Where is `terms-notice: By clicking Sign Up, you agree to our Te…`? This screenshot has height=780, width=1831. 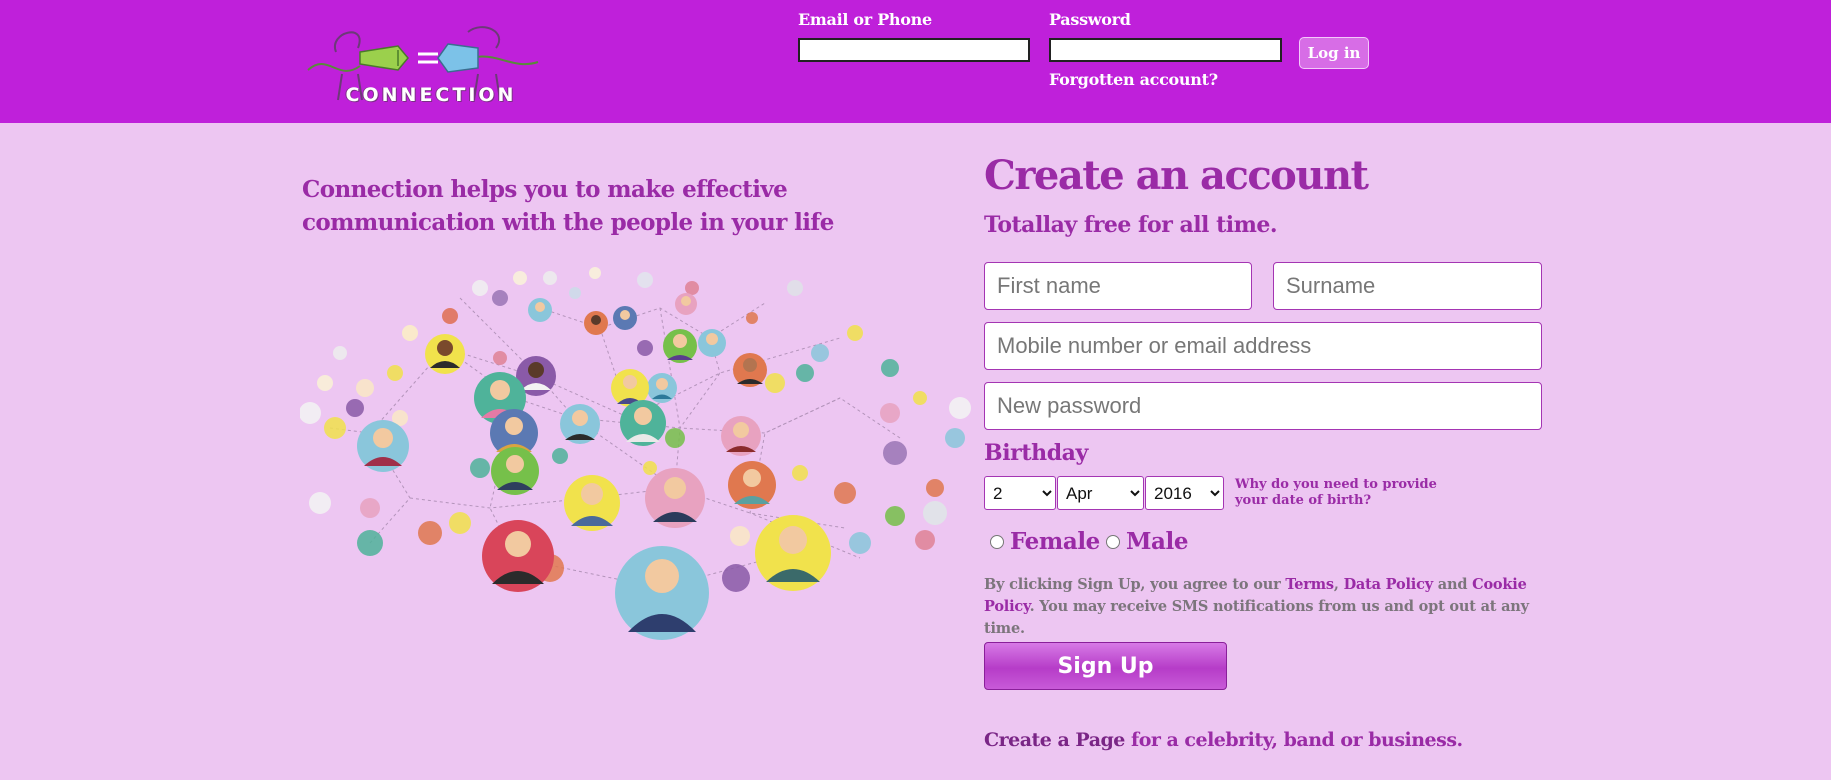 terms-notice: By clicking Sign Up, you agree to our Te… is located at coordinates (1264, 607).